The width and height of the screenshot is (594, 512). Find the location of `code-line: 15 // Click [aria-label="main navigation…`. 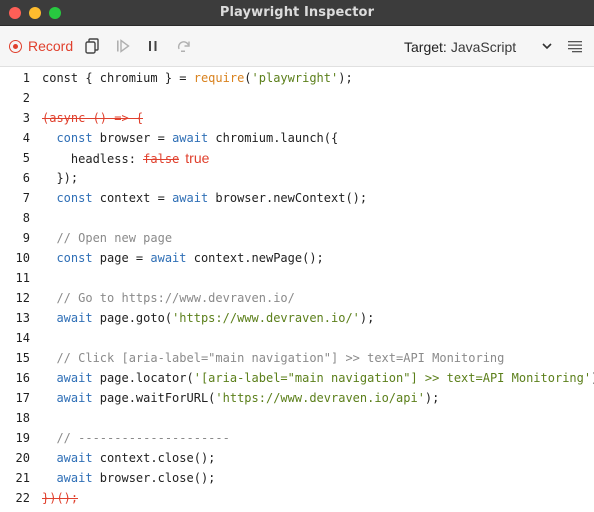

code-line: 15 // Click [aria-label="main navigation… is located at coordinates (297, 358).